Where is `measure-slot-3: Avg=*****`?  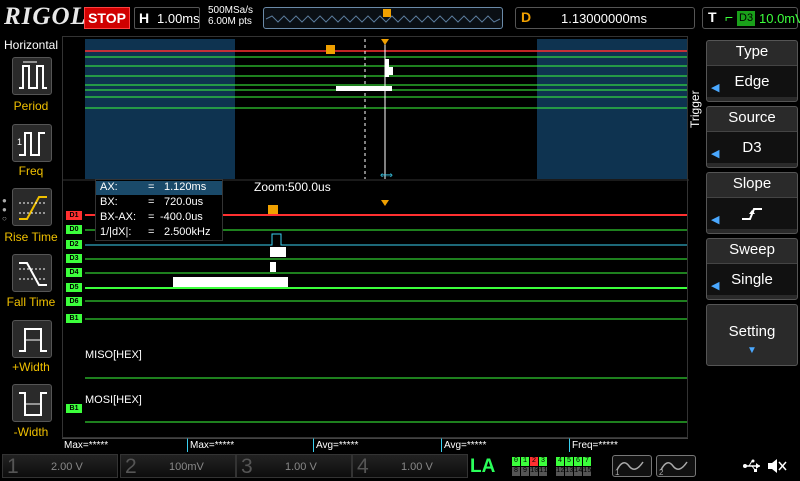 measure-slot-3: Avg=***** is located at coordinates (378, 445).